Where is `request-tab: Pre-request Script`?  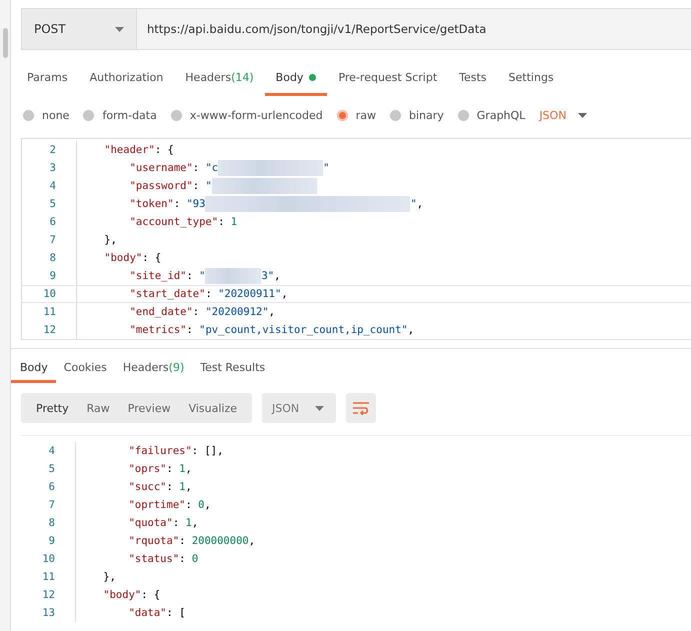 request-tab: Pre-request Script is located at coordinates (387, 83).